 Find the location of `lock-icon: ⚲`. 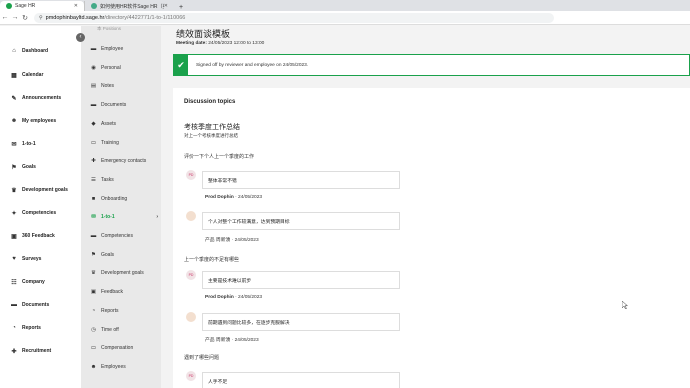

lock-icon: ⚲ is located at coordinates (41, 17).